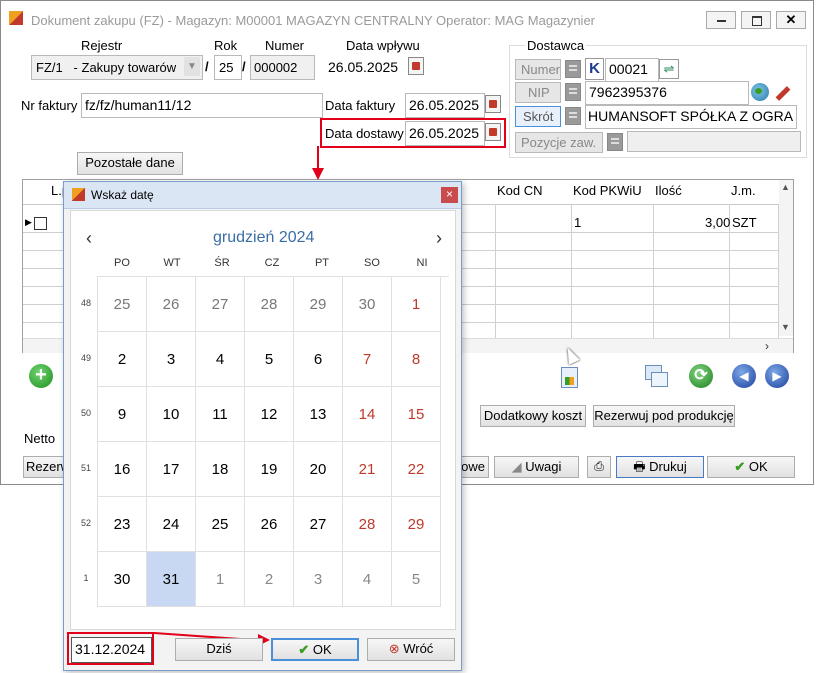 This screenshot has width=816, height=673. Describe the element at coordinates (202, 105) in the screenshot. I see `nr-faktury-input: fz/fz/human11/12` at that location.